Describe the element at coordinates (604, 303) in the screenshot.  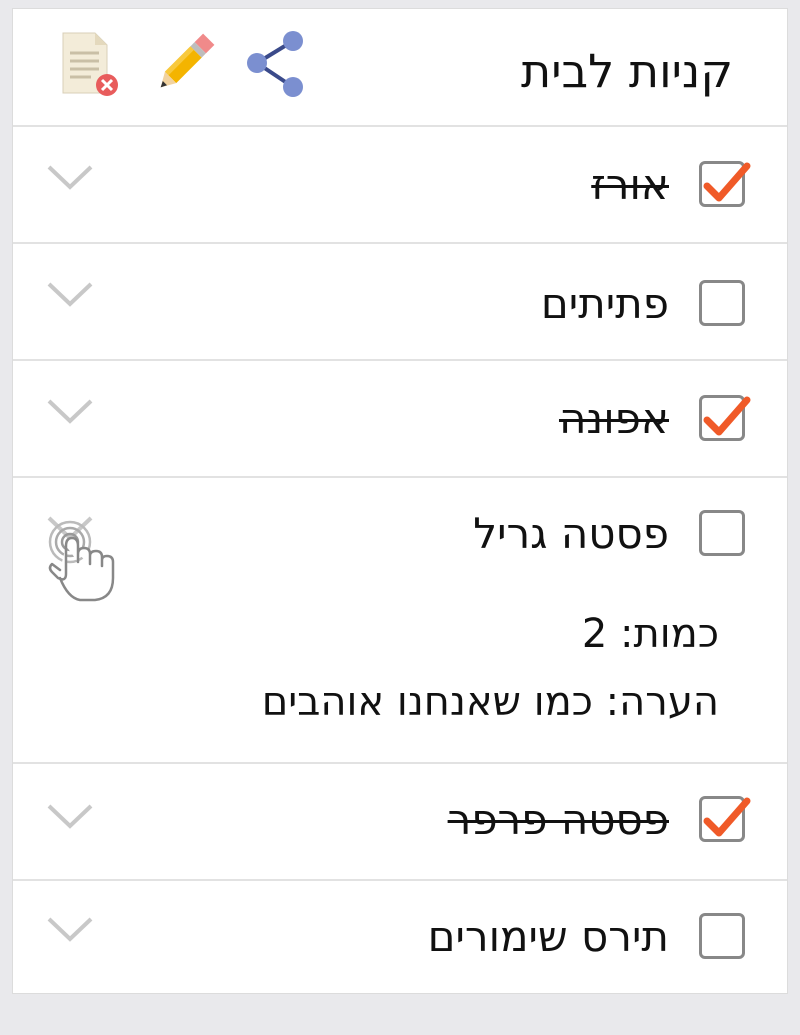
I see `item-label: פתיתים` at that location.